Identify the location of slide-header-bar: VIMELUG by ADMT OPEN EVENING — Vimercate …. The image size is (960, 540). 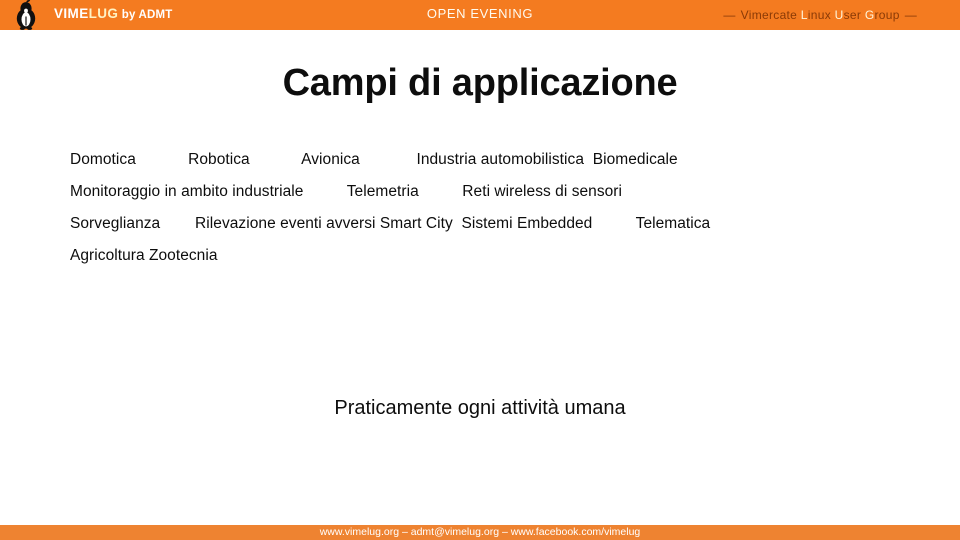
(480, 15).